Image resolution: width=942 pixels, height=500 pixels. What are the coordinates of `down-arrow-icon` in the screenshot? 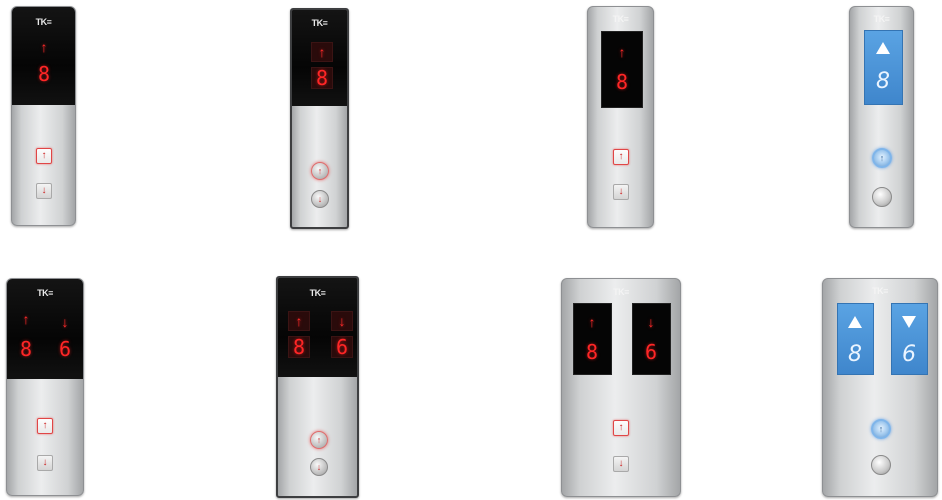 It's located at (909, 322).